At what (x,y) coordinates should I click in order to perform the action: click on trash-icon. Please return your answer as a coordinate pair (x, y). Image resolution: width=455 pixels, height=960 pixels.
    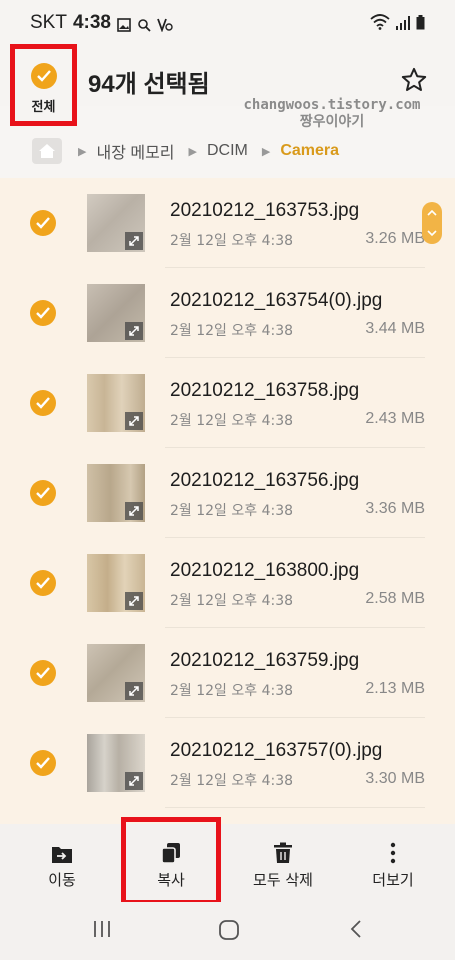
    Looking at the image, I should click on (283, 851).